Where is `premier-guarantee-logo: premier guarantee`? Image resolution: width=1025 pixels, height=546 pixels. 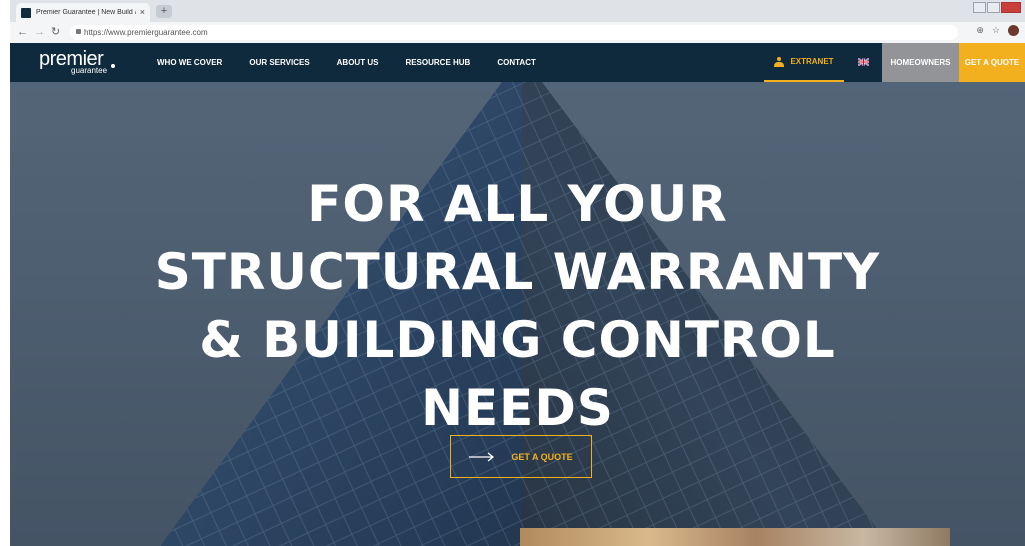 premier-guarantee-logo: premier guarantee is located at coordinates (79, 63).